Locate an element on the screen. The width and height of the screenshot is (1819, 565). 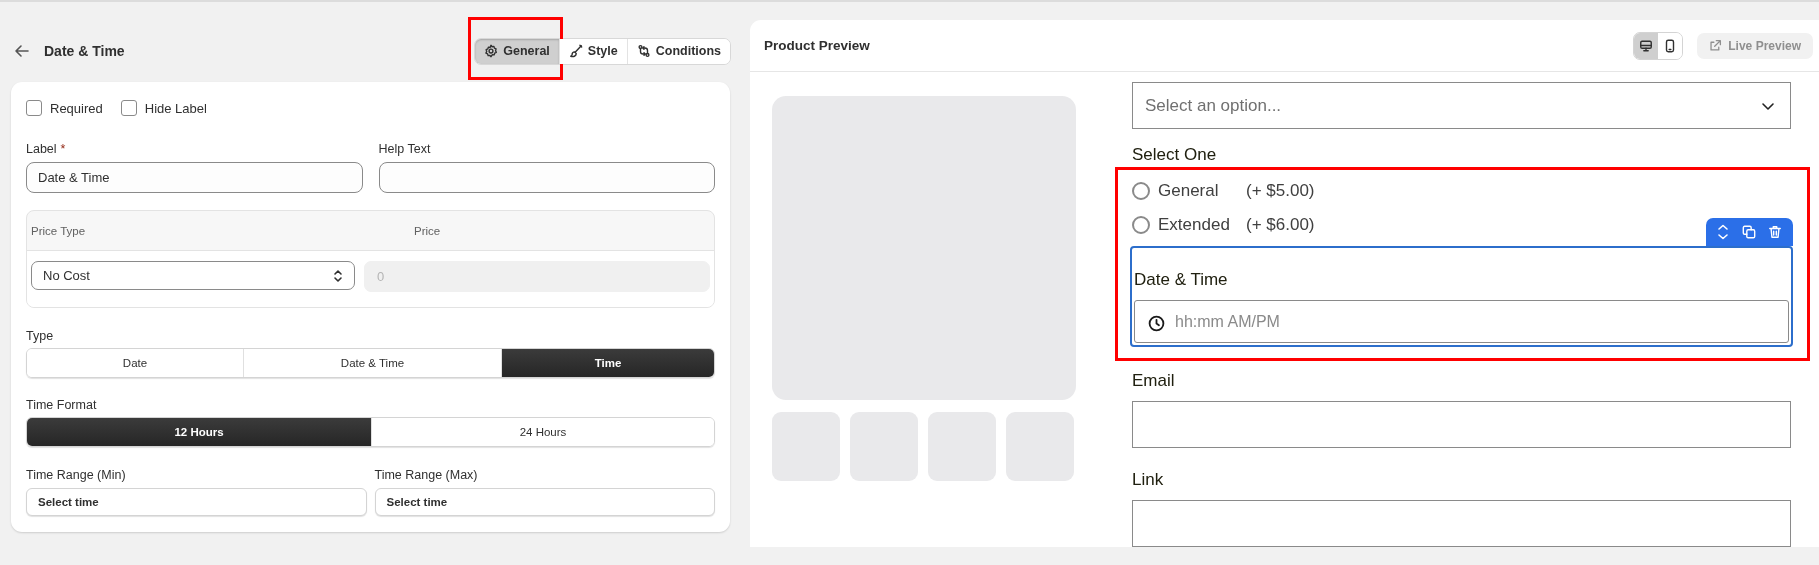
text-field: Date & Time is located at coordinates (194, 177).